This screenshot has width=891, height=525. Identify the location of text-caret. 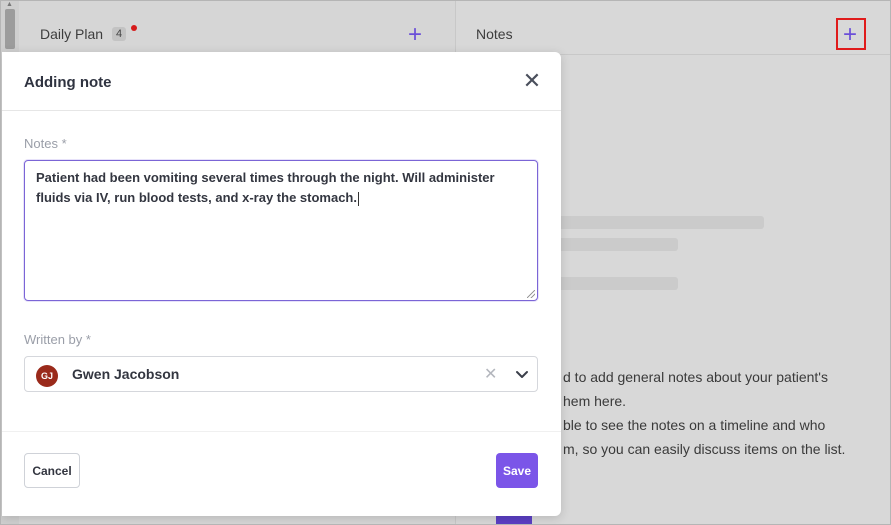
(358, 198).